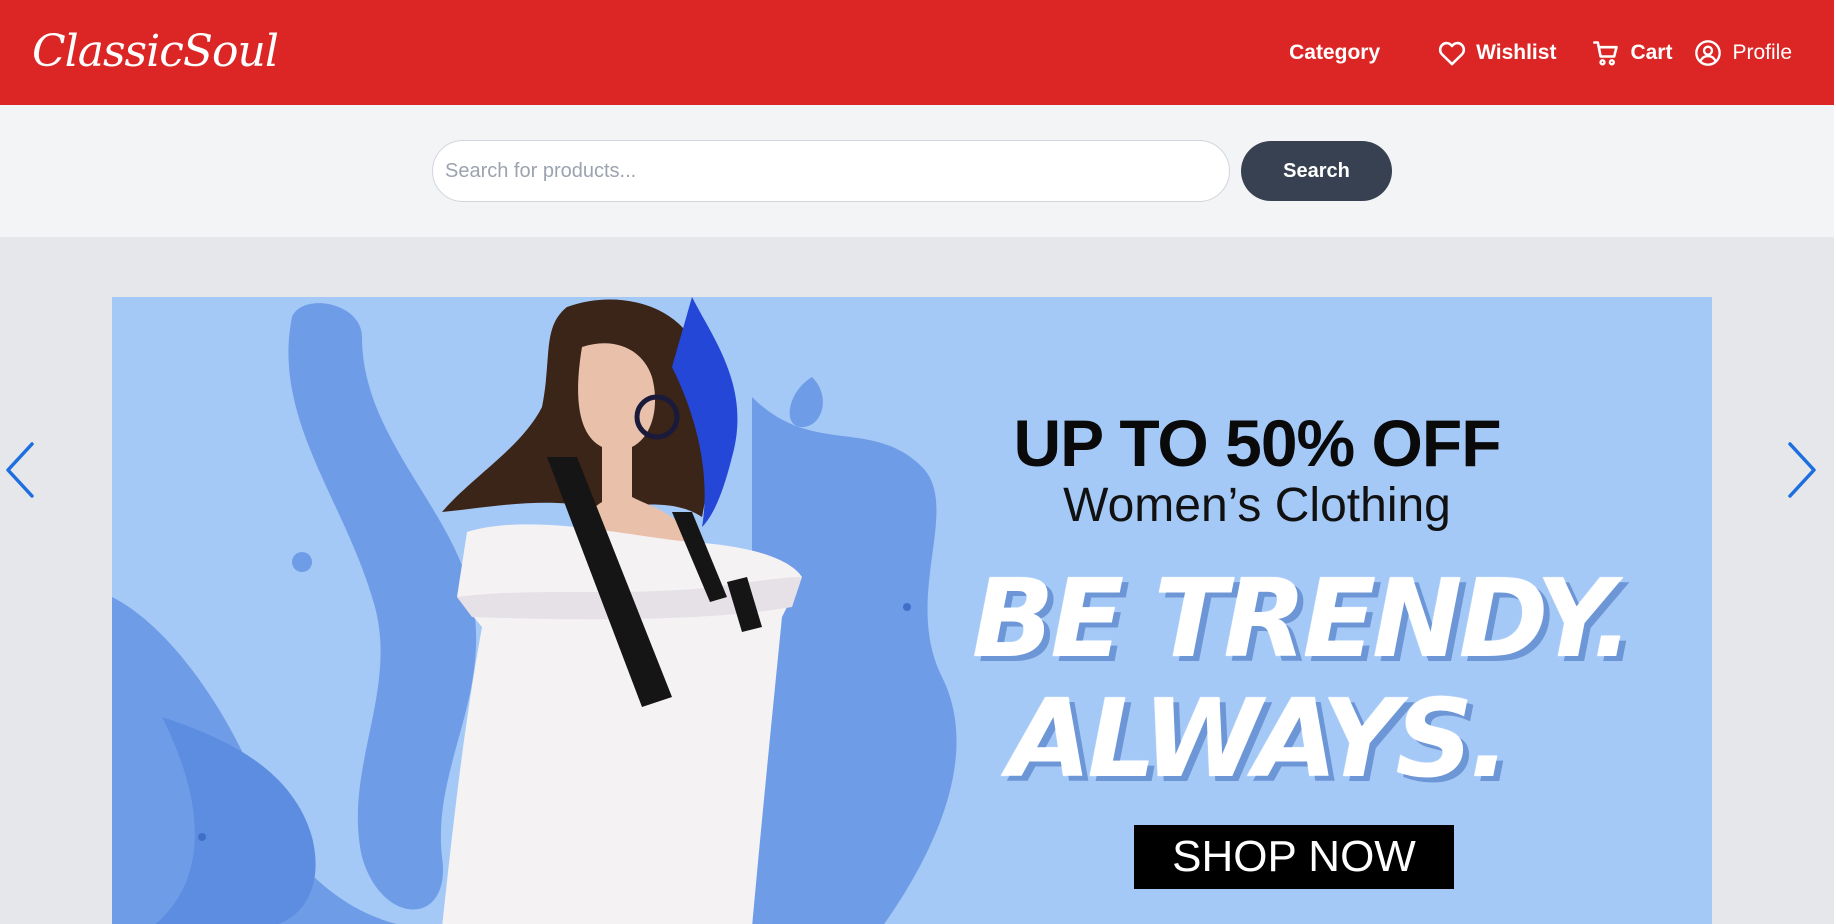 Image resolution: width=1836 pixels, height=924 pixels. What do you see at coordinates (1259, 739) in the screenshot?
I see `promo-tagline-2: ALWAYS.` at bounding box center [1259, 739].